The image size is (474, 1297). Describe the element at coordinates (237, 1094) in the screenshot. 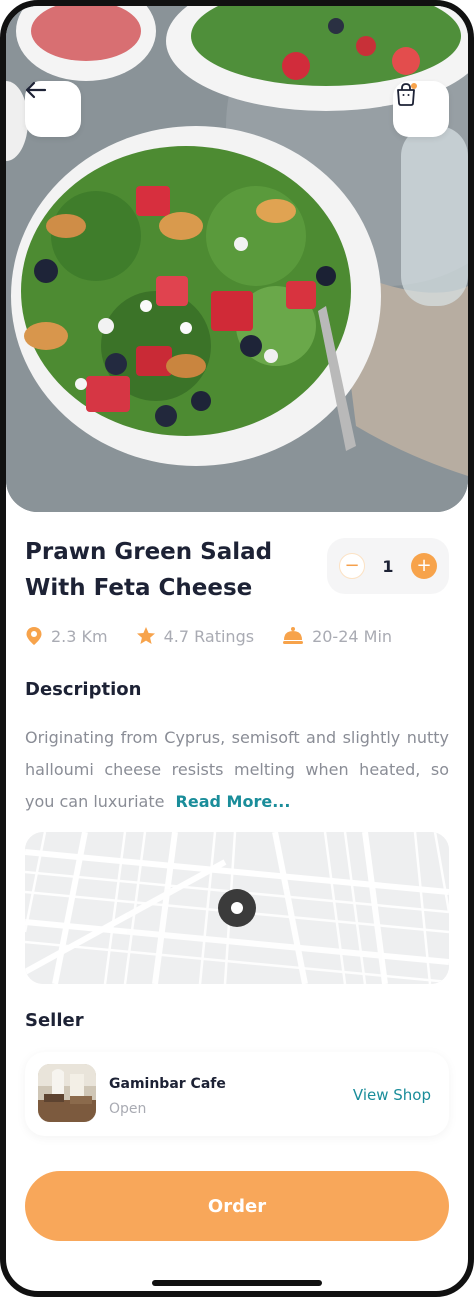

I see `seller-card: Gaminbar Cafe Open View Shop` at that location.